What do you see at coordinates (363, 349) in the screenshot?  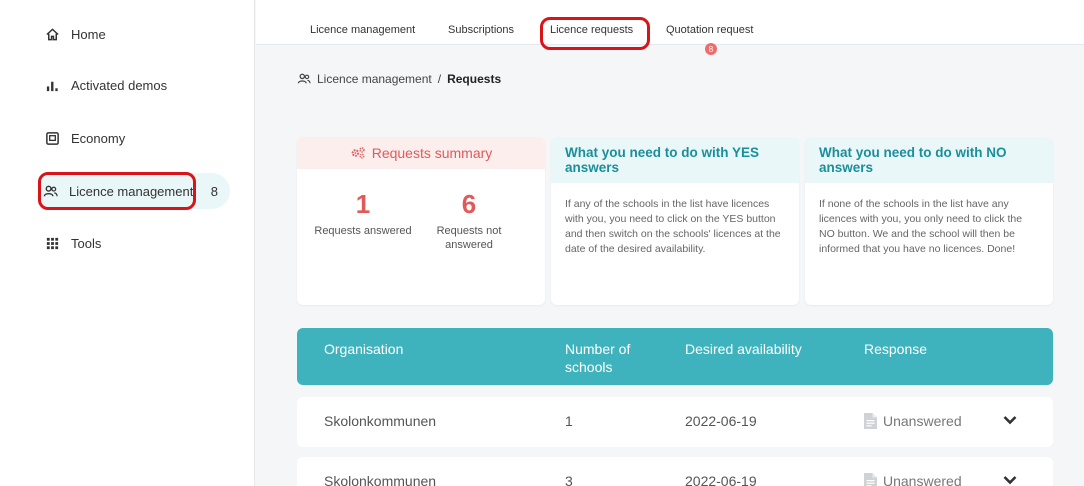 I see `column-organisation: Organisation` at bounding box center [363, 349].